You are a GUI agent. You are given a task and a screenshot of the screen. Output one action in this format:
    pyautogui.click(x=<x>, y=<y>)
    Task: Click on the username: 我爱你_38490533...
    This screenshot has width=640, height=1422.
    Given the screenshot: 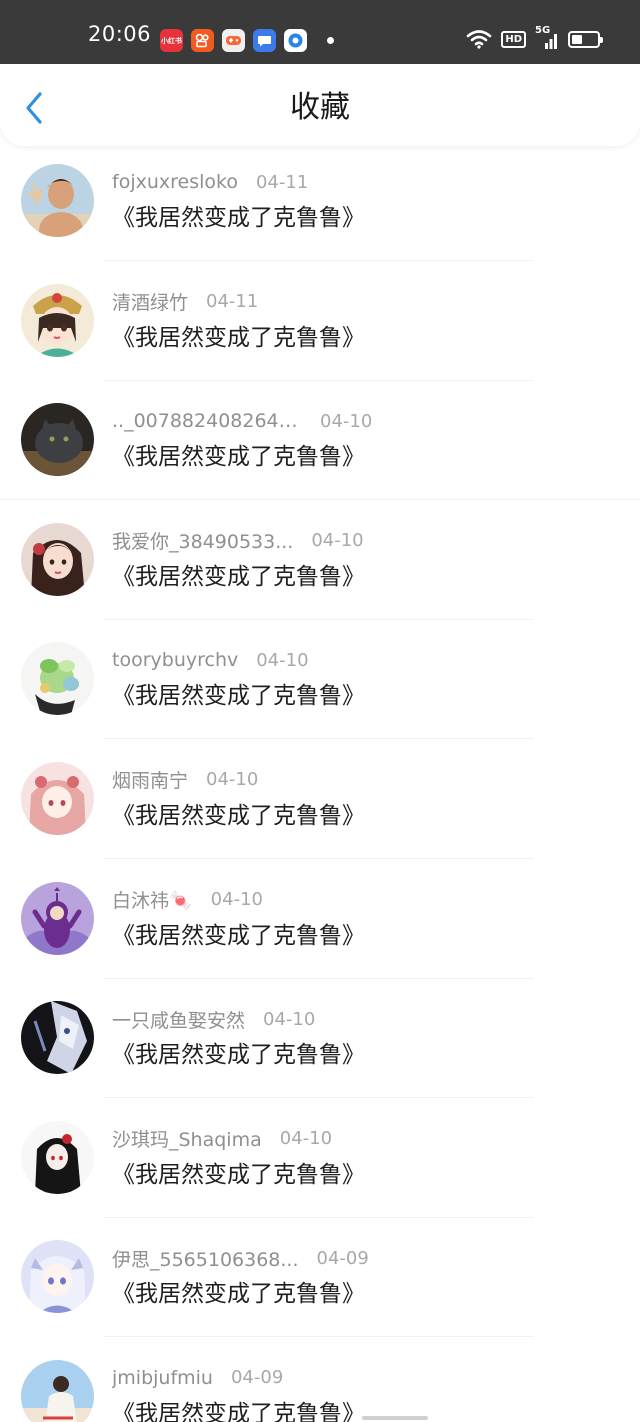 What is the action you would take?
    pyautogui.click(x=202, y=540)
    